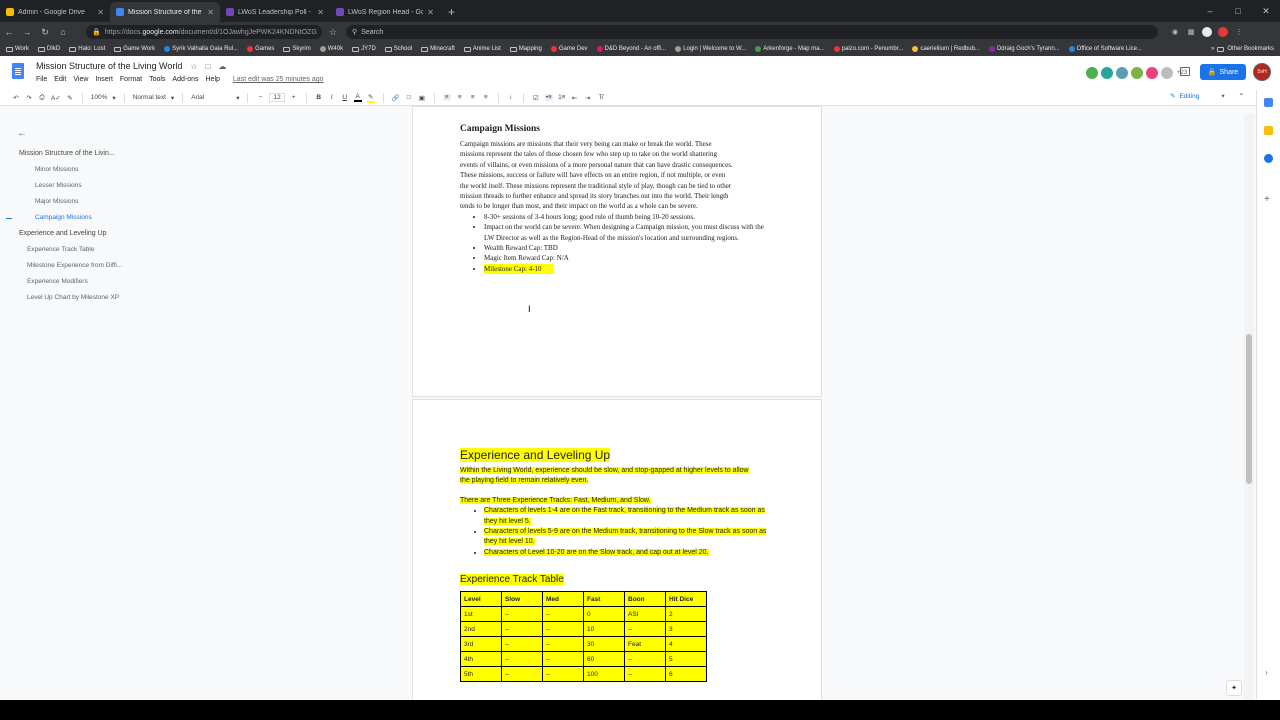  What do you see at coordinates (99, 97) in the screenshot?
I see `zoom-select: 100%` at bounding box center [99, 97].